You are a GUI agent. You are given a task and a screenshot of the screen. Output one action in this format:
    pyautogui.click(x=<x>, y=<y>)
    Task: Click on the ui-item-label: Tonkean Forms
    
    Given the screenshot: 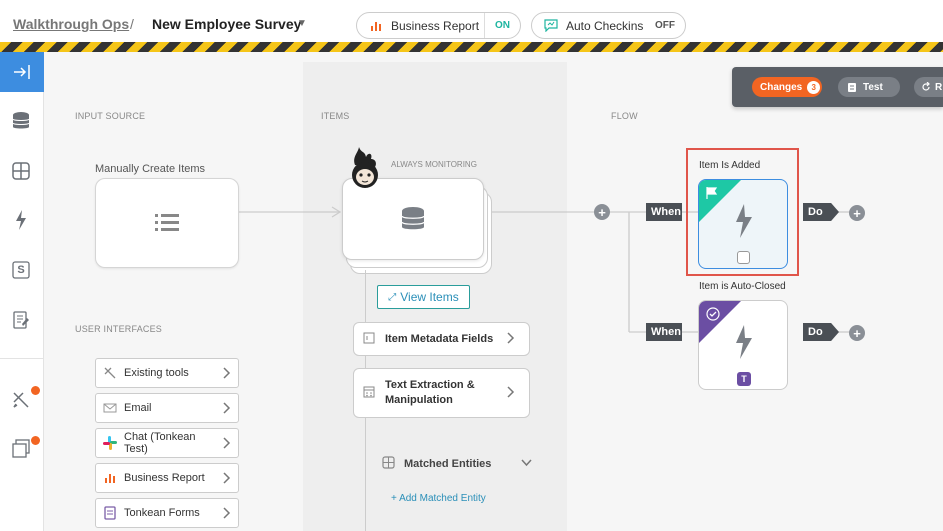 What is the action you would take?
    pyautogui.click(x=162, y=513)
    